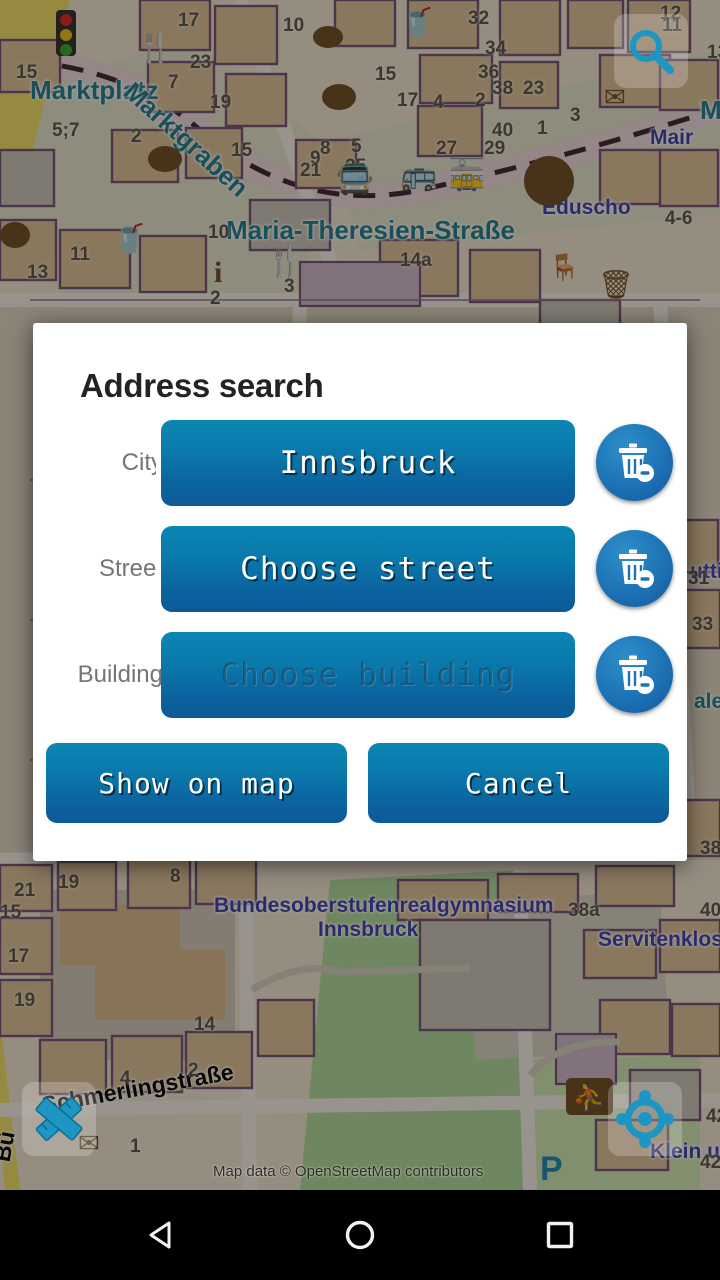 This screenshot has height=1280, width=720. I want to click on back-triangle-glyph, so click(160, 1235).